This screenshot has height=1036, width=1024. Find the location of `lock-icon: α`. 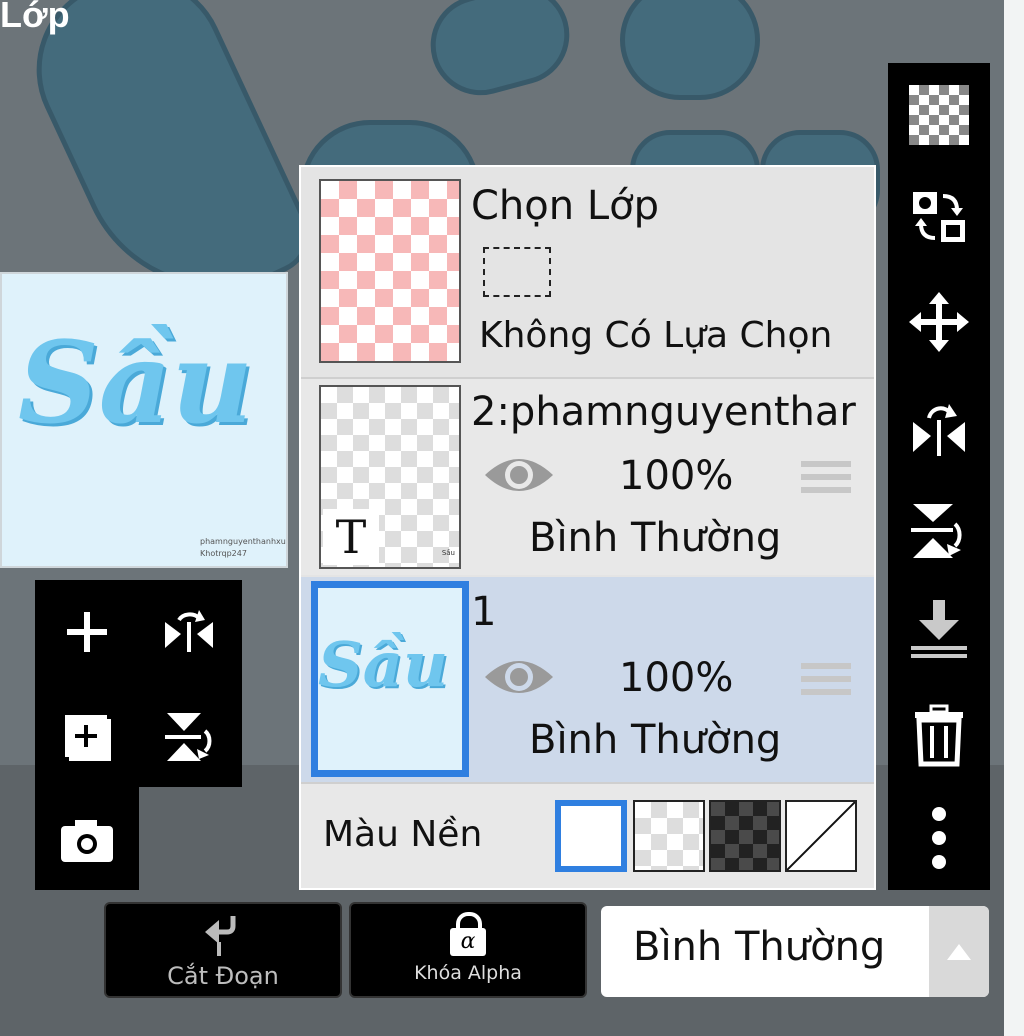

lock-icon: α is located at coordinates (468, 935).